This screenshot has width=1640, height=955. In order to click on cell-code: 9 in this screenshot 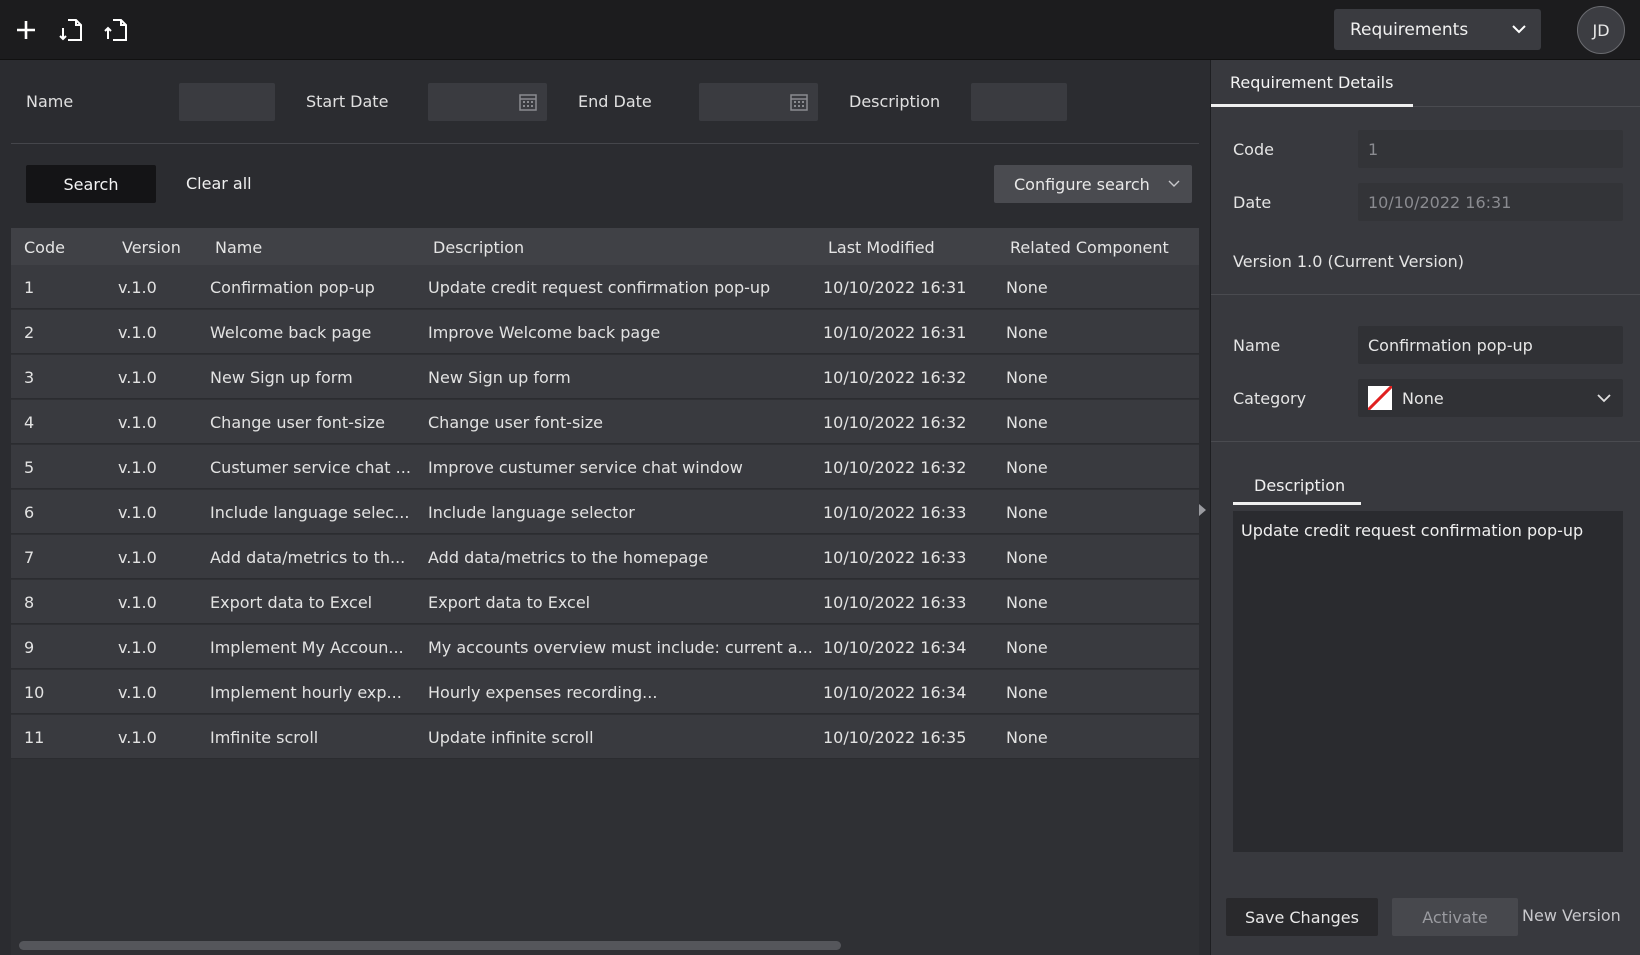, I will do `click(29, 647)`.